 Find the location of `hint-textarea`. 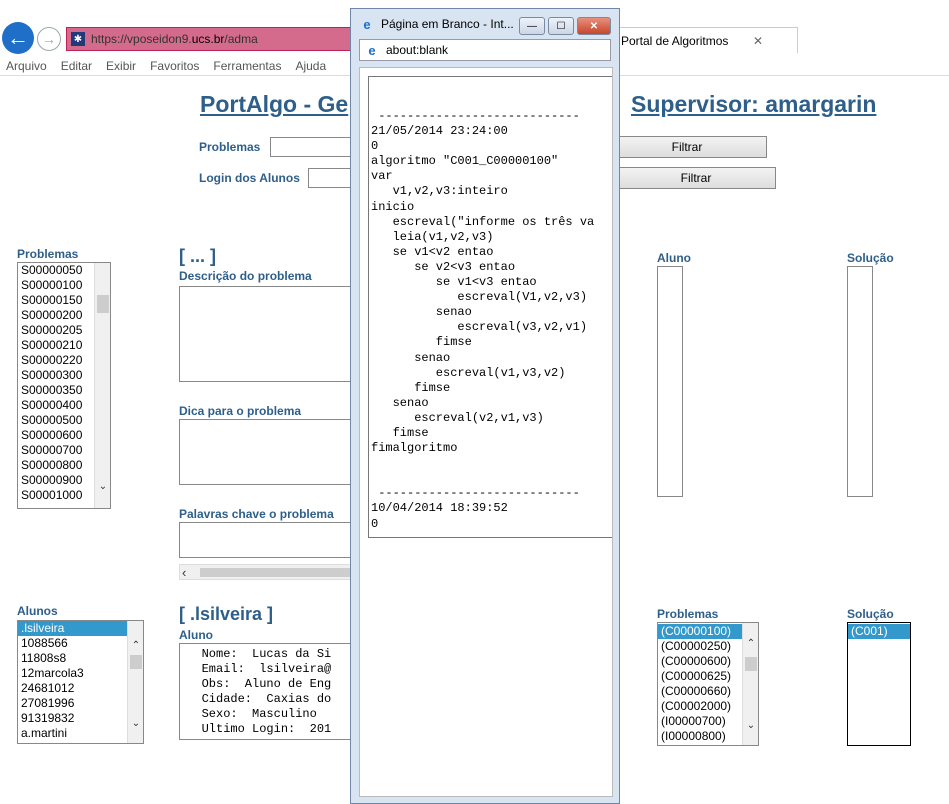

hint-textarea is located at coordinates (269, 452).